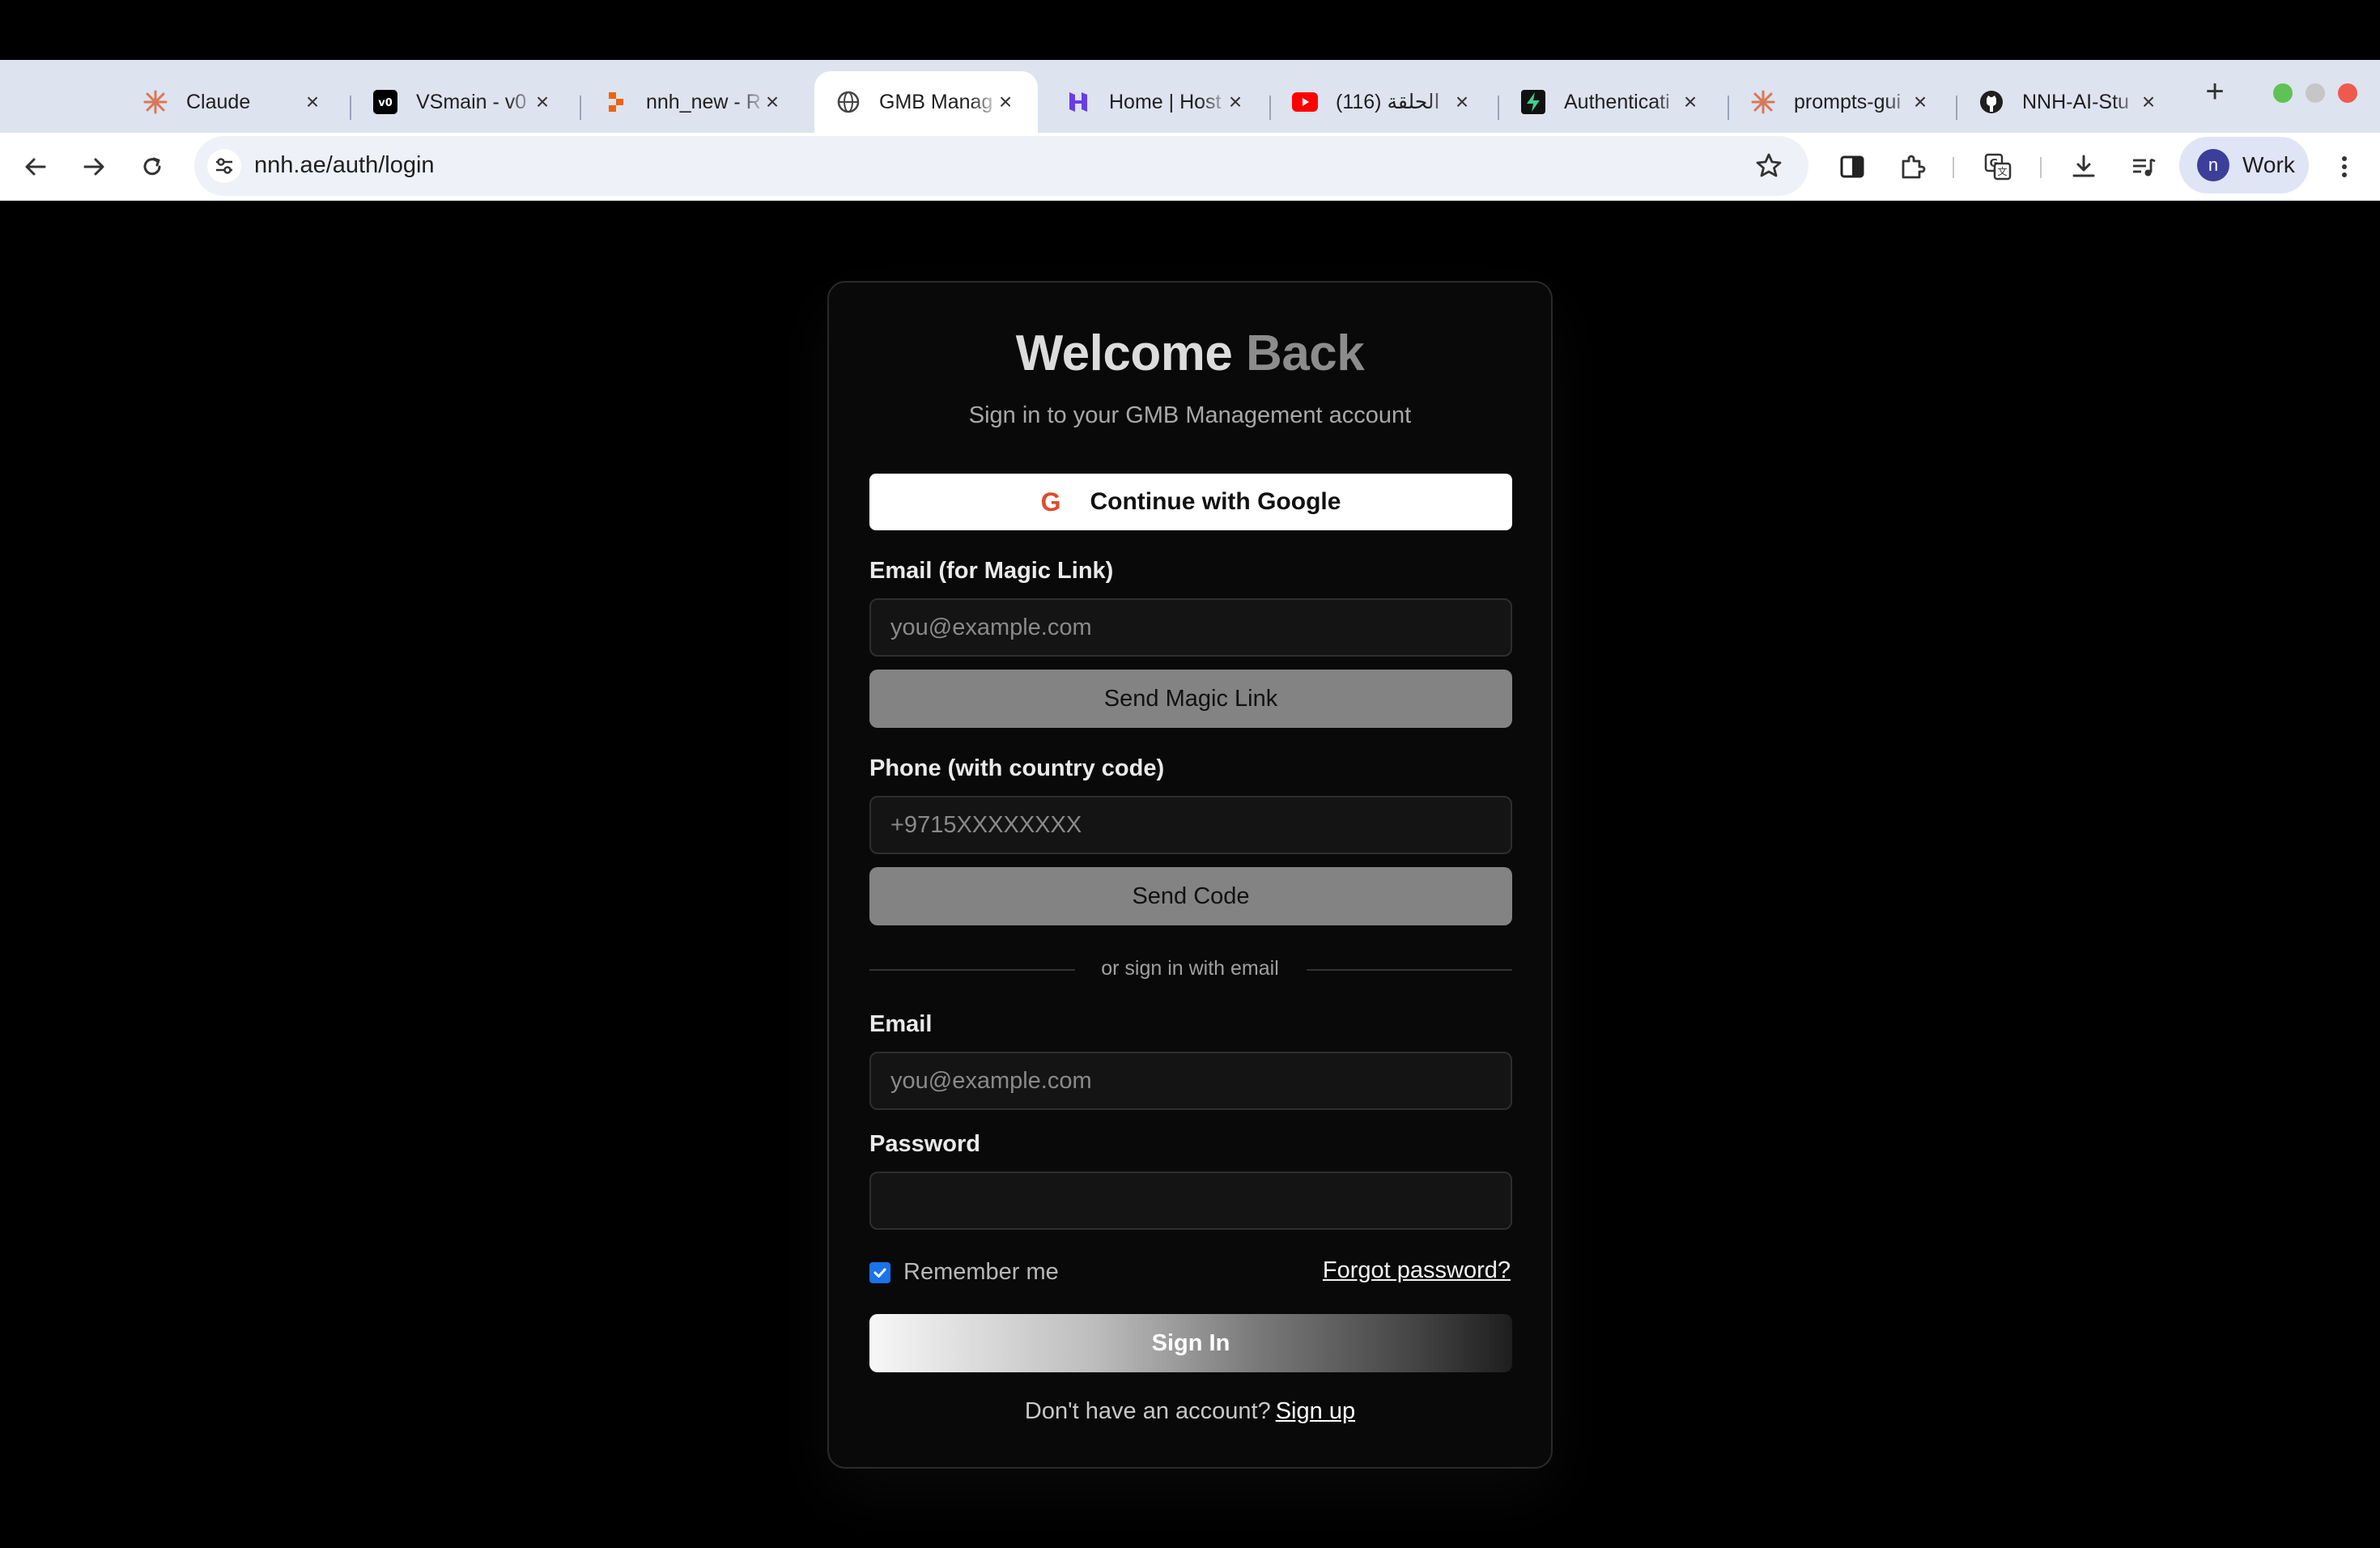 This screenshot has height=1548, width=2380. I want to click on tab-youtube: (116) الحلقة ×, so click(1382, 102).